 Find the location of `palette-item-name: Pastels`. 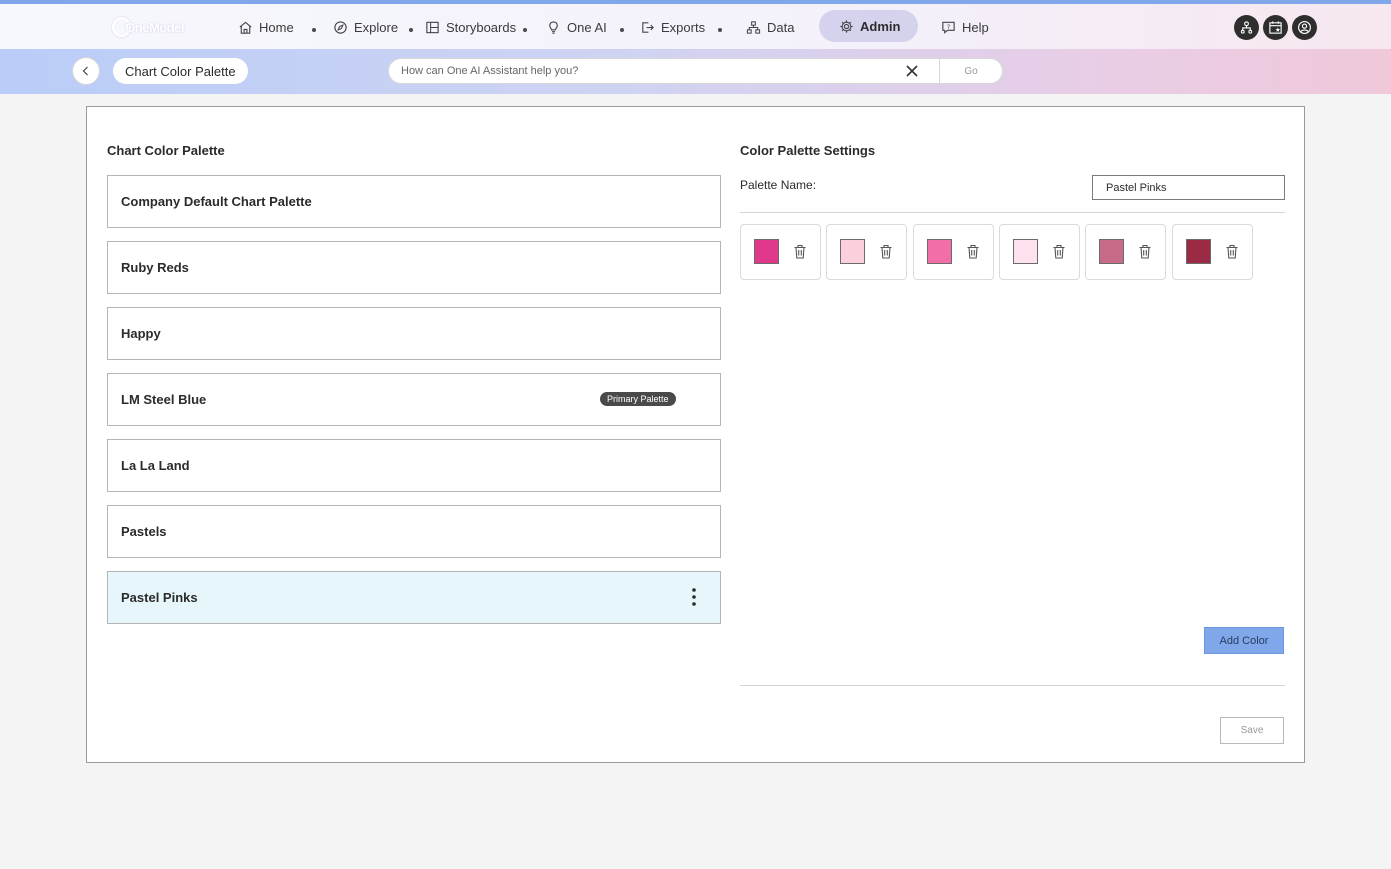

palette-item-name: Pastels is located at coordinates (144, 531).